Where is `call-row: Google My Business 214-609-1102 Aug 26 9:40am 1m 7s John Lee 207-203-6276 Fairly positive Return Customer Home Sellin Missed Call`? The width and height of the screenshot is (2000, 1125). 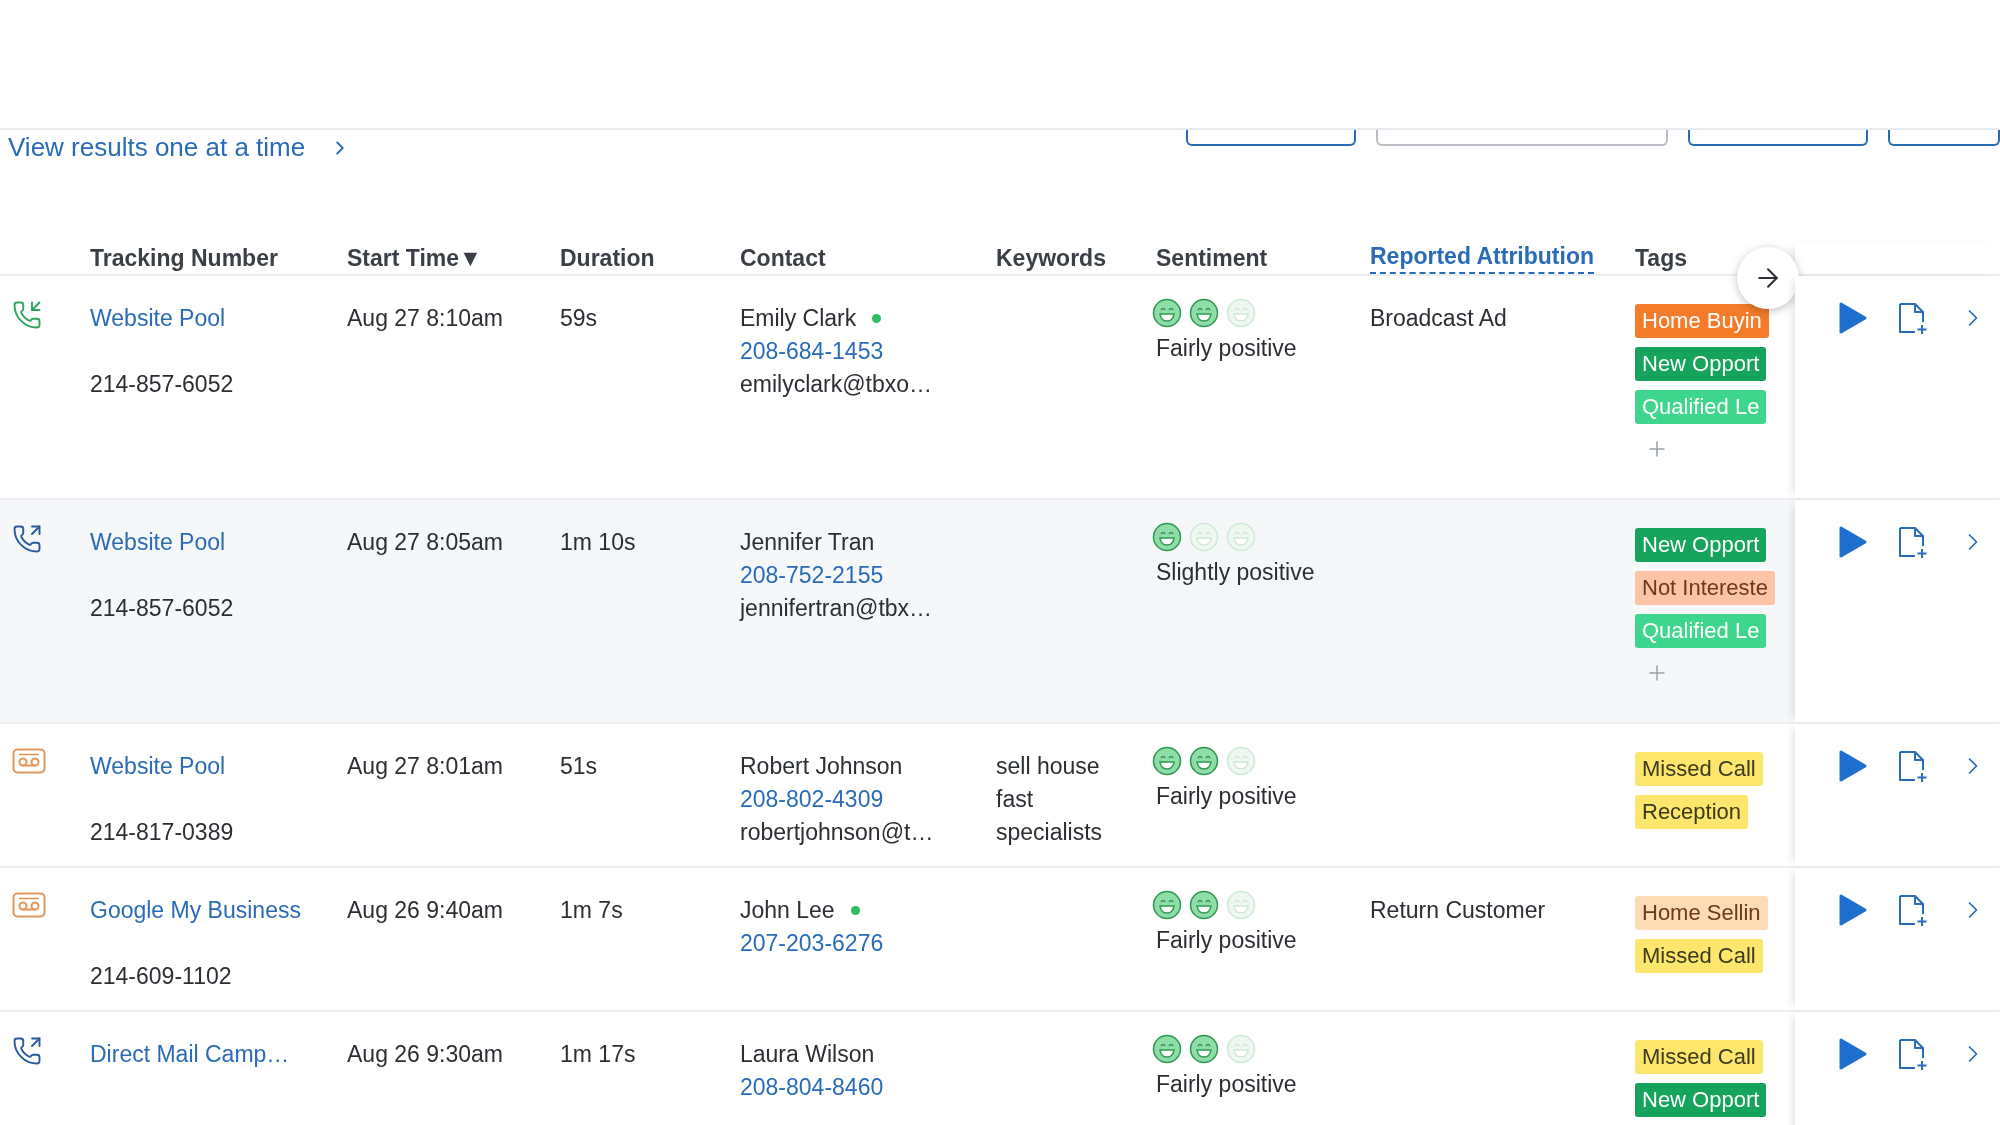 call-row: Google My Business 214-609-1102 Aug 26 9:40am 1m 7s John Lee 207-203-6276 Fairly positive Return Customer Home Sellin Missed Call is located at coordinates (1000, 940).